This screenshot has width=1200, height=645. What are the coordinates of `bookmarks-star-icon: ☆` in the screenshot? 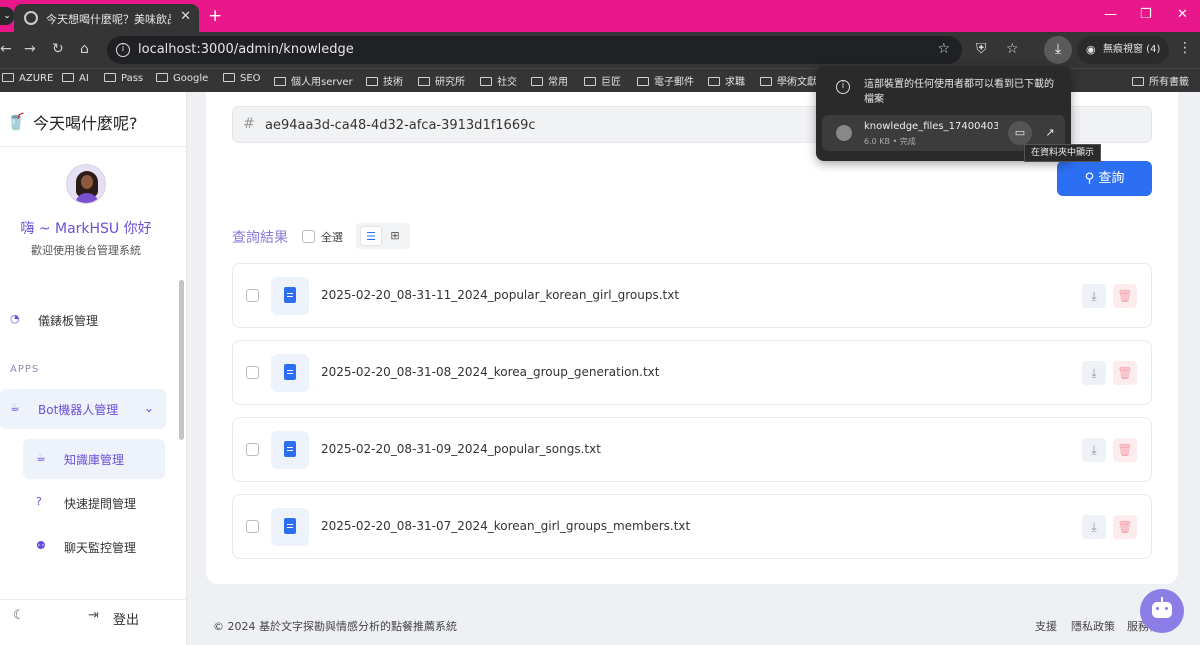 It's located at (1012, 49).